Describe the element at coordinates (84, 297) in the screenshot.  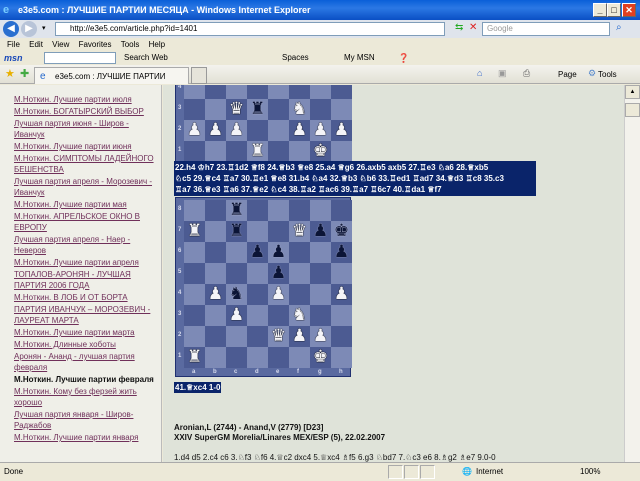
I see `sidebar-link: М.Ноткин. В ЛОБ И ОТ БОРТА` at that location.